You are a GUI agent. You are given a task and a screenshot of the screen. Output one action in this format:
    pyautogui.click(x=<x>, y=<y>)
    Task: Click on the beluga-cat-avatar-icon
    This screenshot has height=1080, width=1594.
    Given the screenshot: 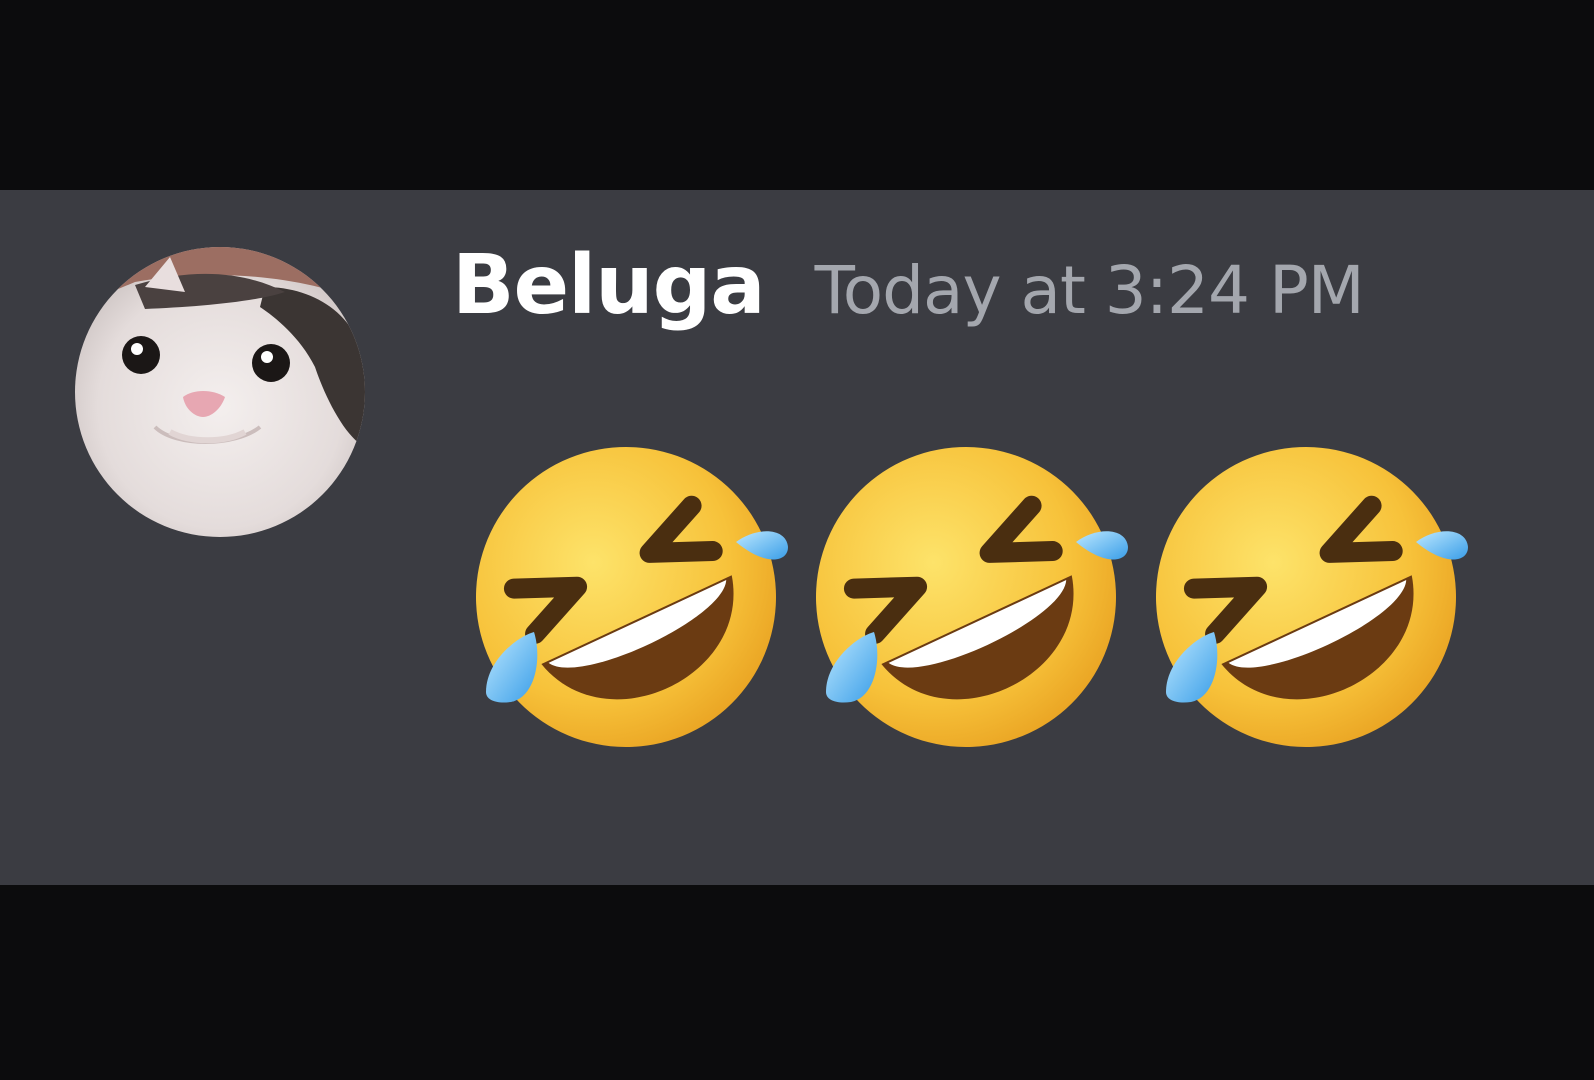 What is the action you would take?
    pyautogui.click(x=220, y=392)
    